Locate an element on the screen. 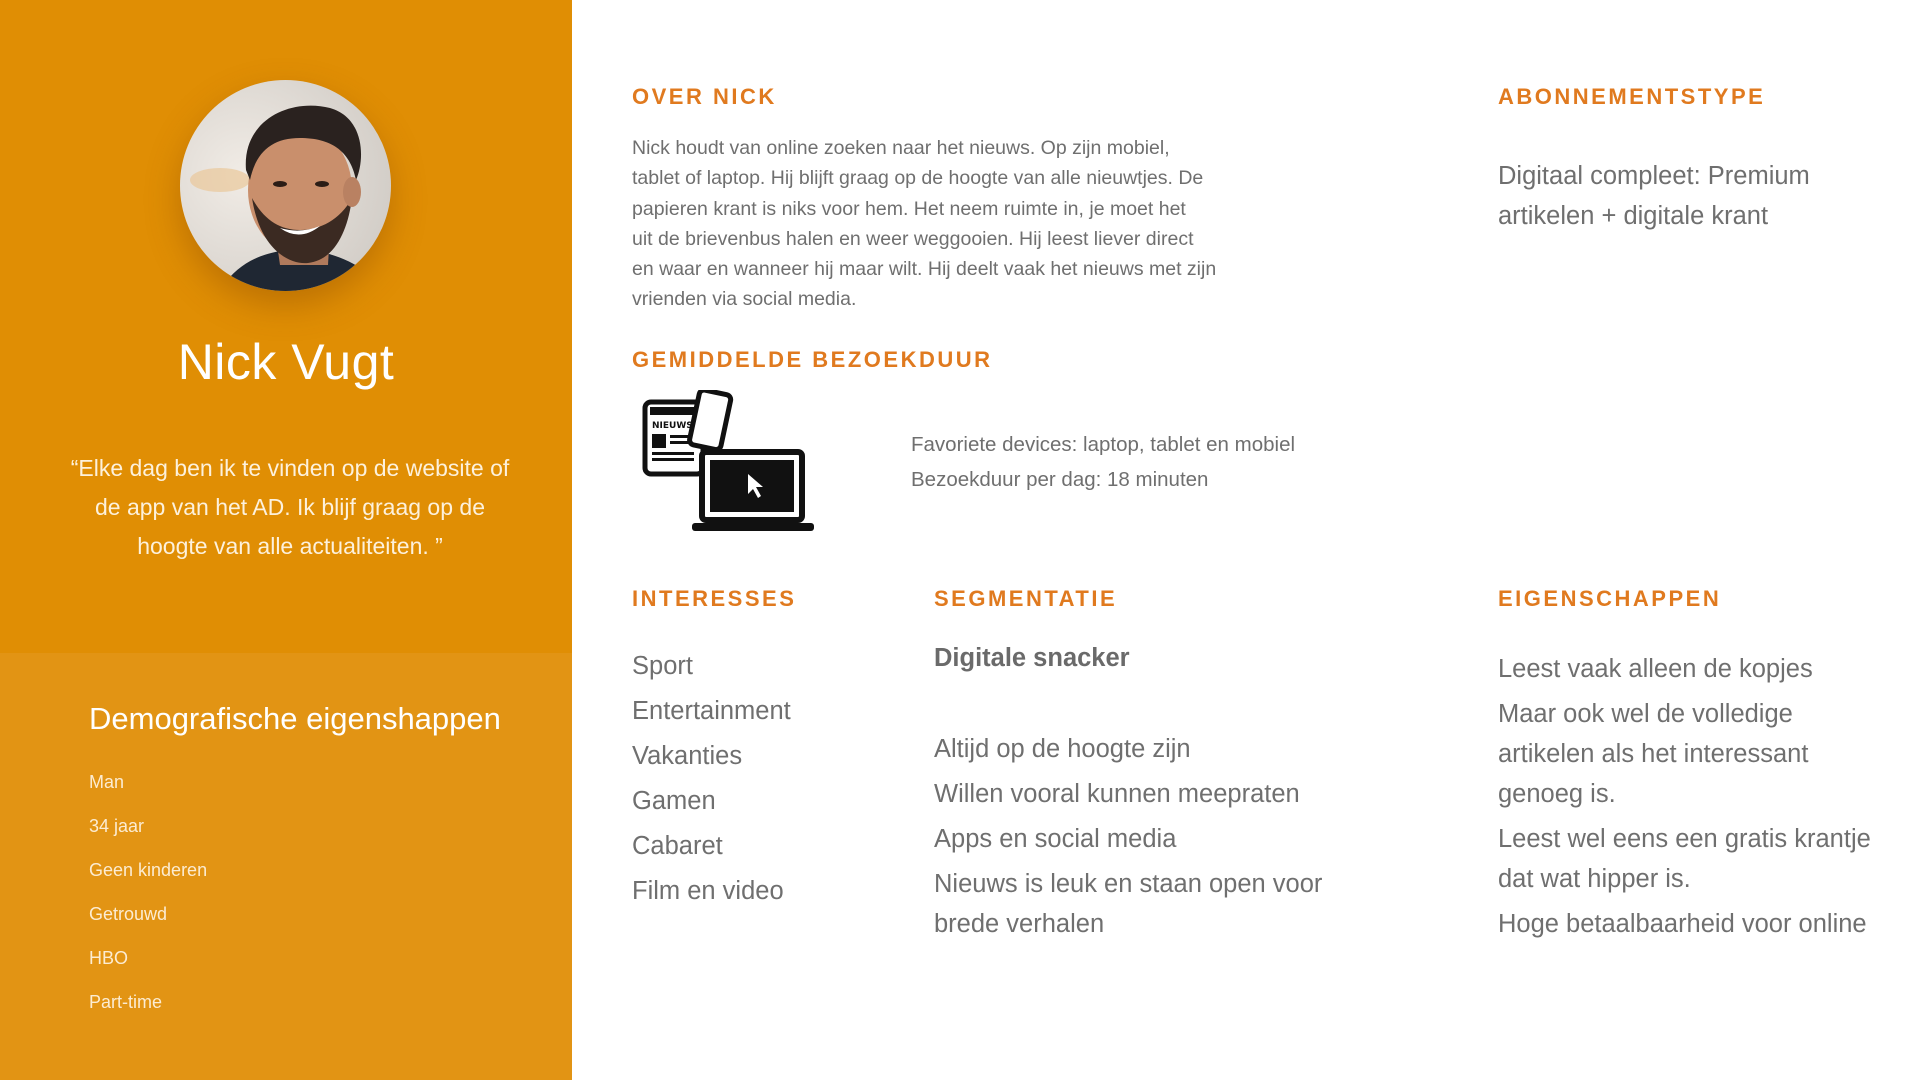  profile-name: Nick Vugt is located at coordinates (286, 362).